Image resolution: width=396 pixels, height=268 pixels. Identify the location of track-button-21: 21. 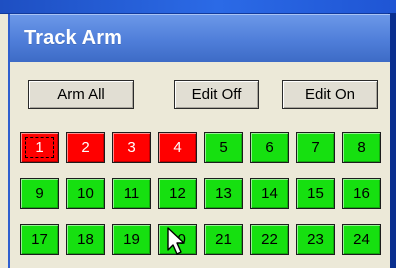
(223, 239).